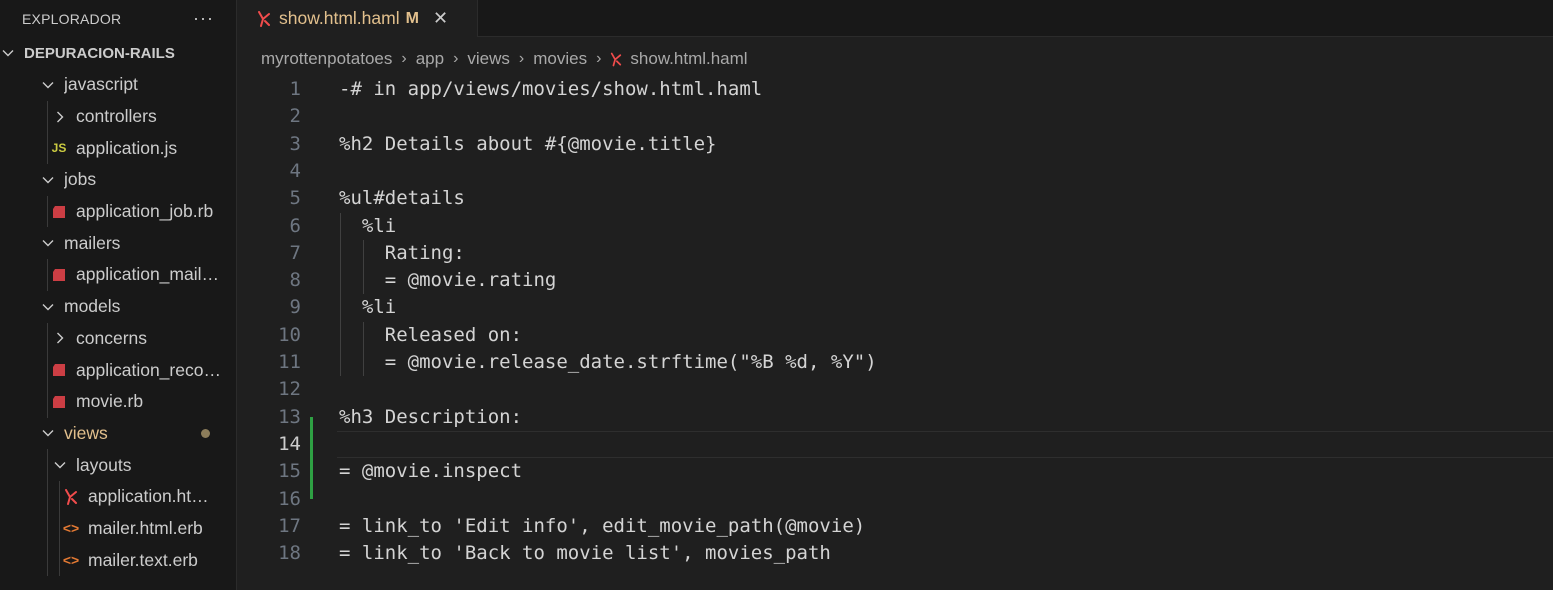 Image resolution: width=1553 pixels, height=590 pixels. I want to click on tree-item-models: models, so click(118, 307).